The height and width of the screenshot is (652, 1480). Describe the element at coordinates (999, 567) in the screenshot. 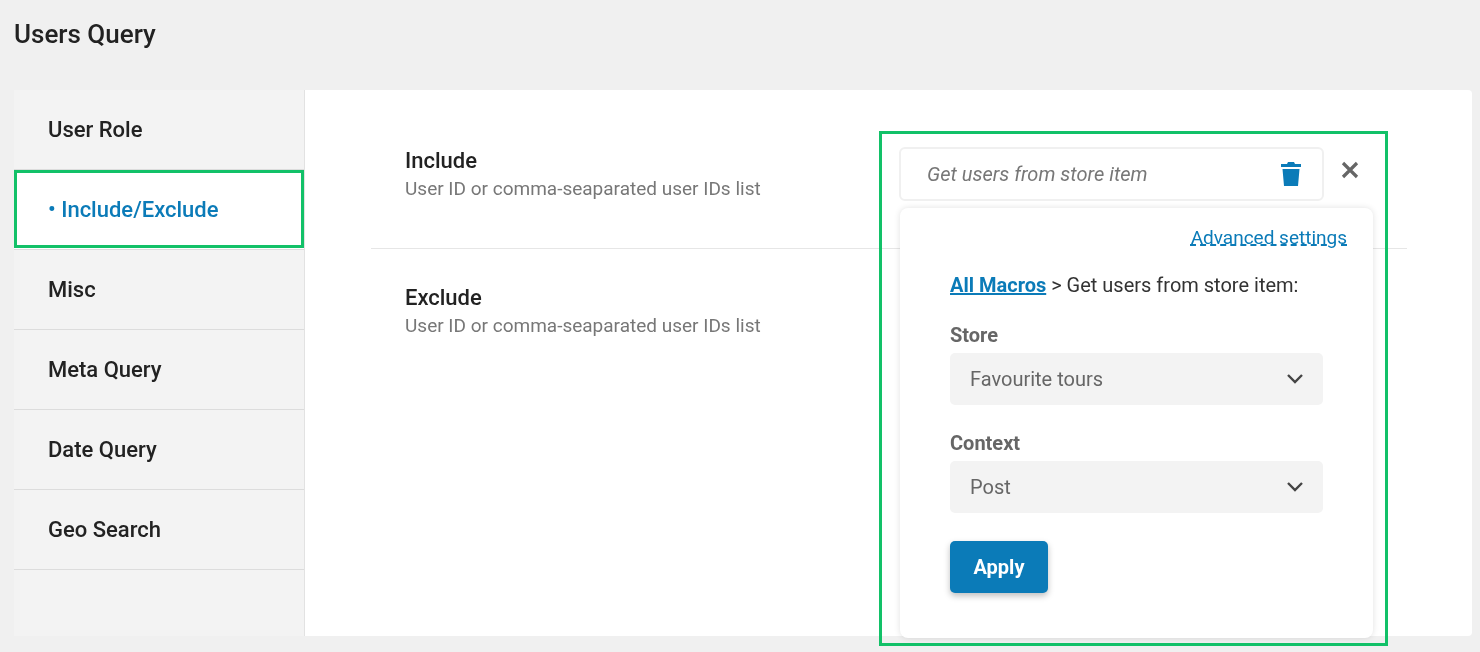

I see `apply-button: Apply` at that location.